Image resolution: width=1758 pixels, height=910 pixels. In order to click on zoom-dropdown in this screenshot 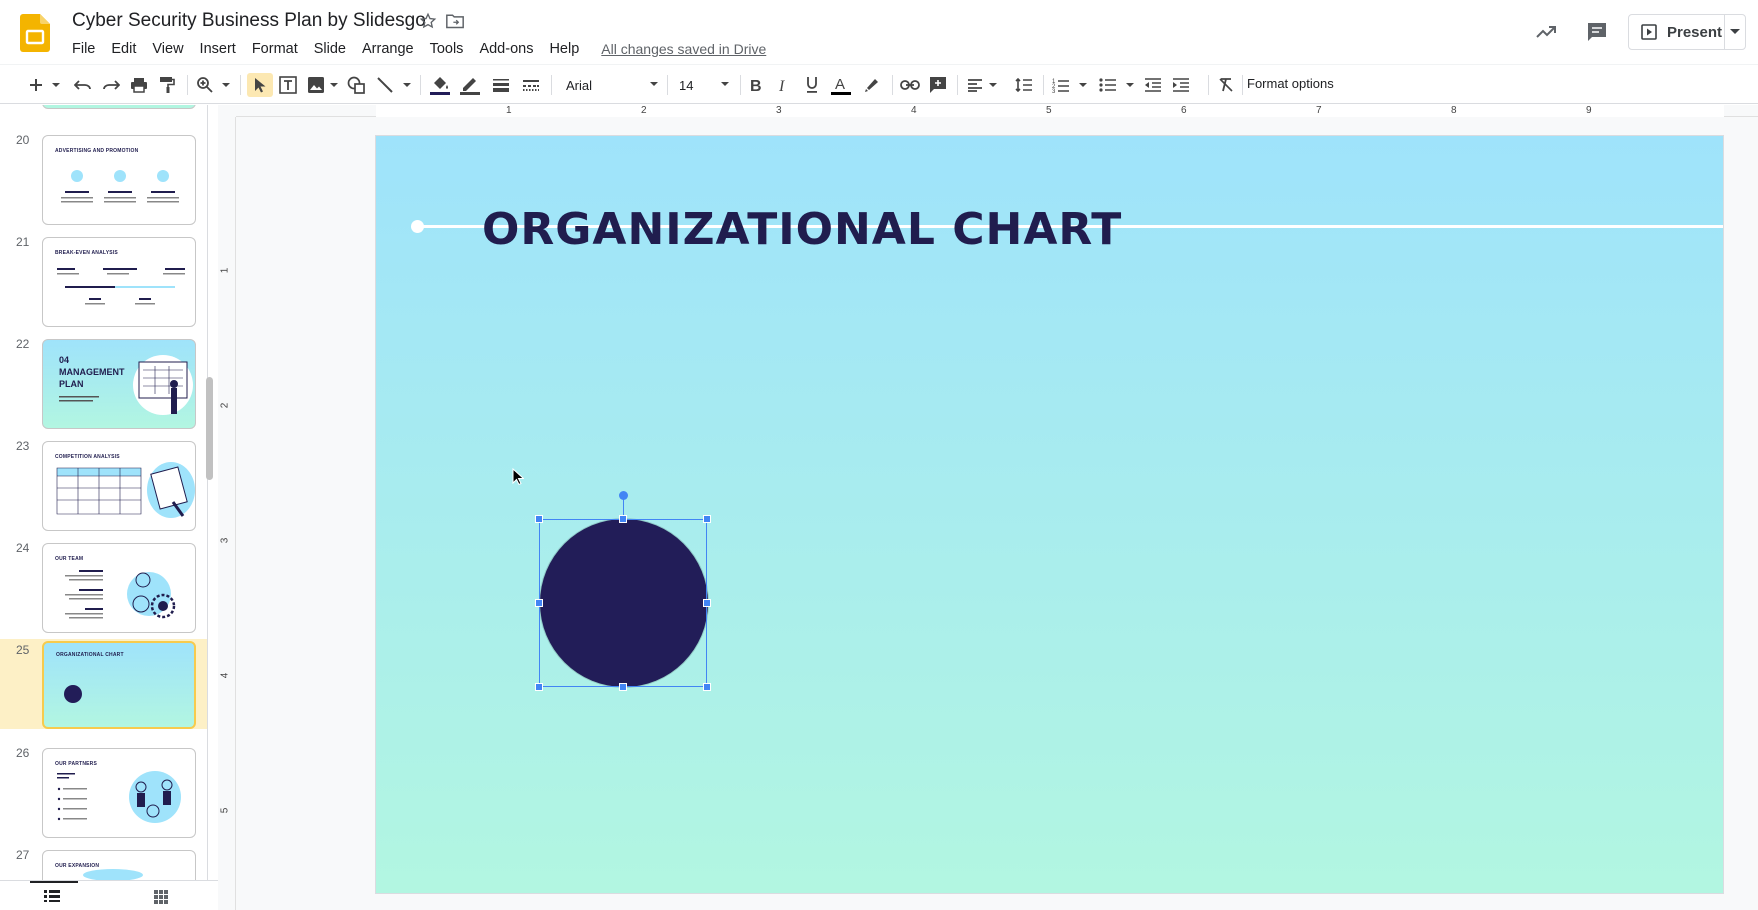, I will do `click(226, 85)`.